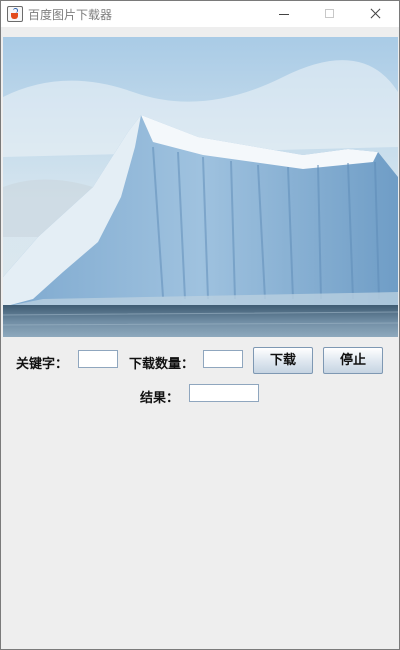  I want to click on download-count-input, so click(223, 359).